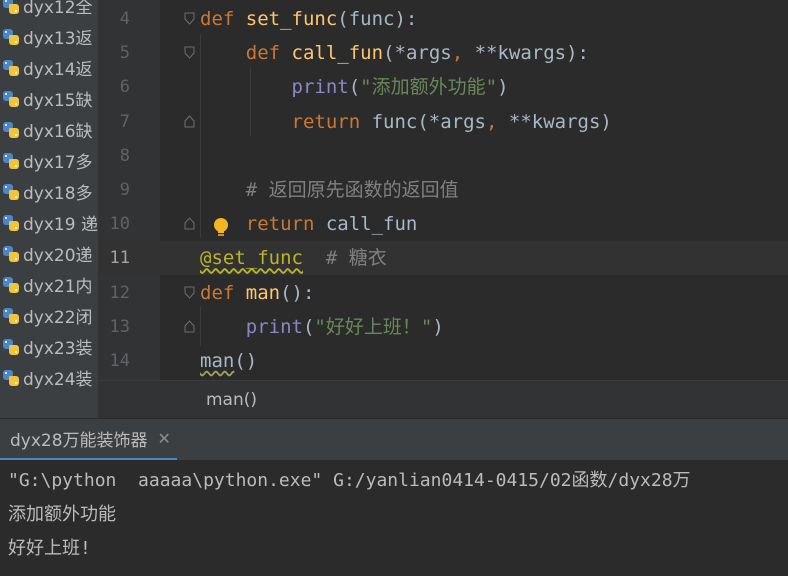  What do you see at coordinates (231, 400) in the screenshot?
I see `breadcrumb-item: man()` at bounding box center [231, 400].